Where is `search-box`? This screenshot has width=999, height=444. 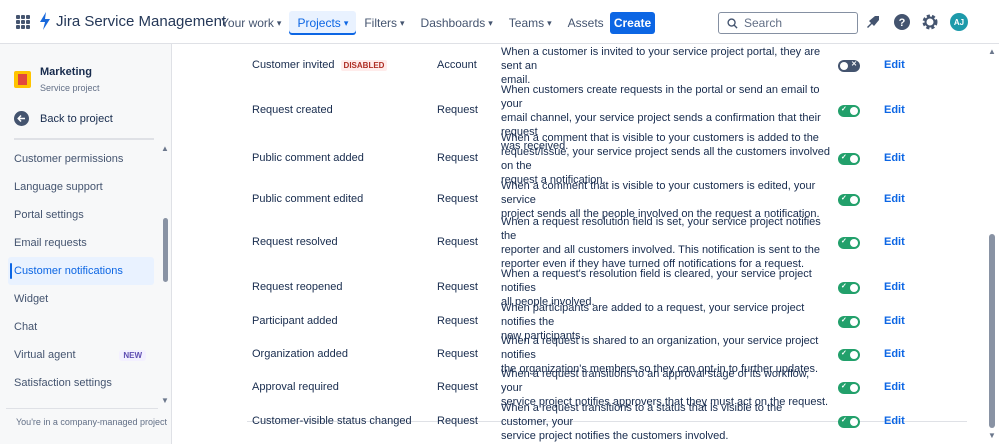 search-box is located at coordinates (788, 23).